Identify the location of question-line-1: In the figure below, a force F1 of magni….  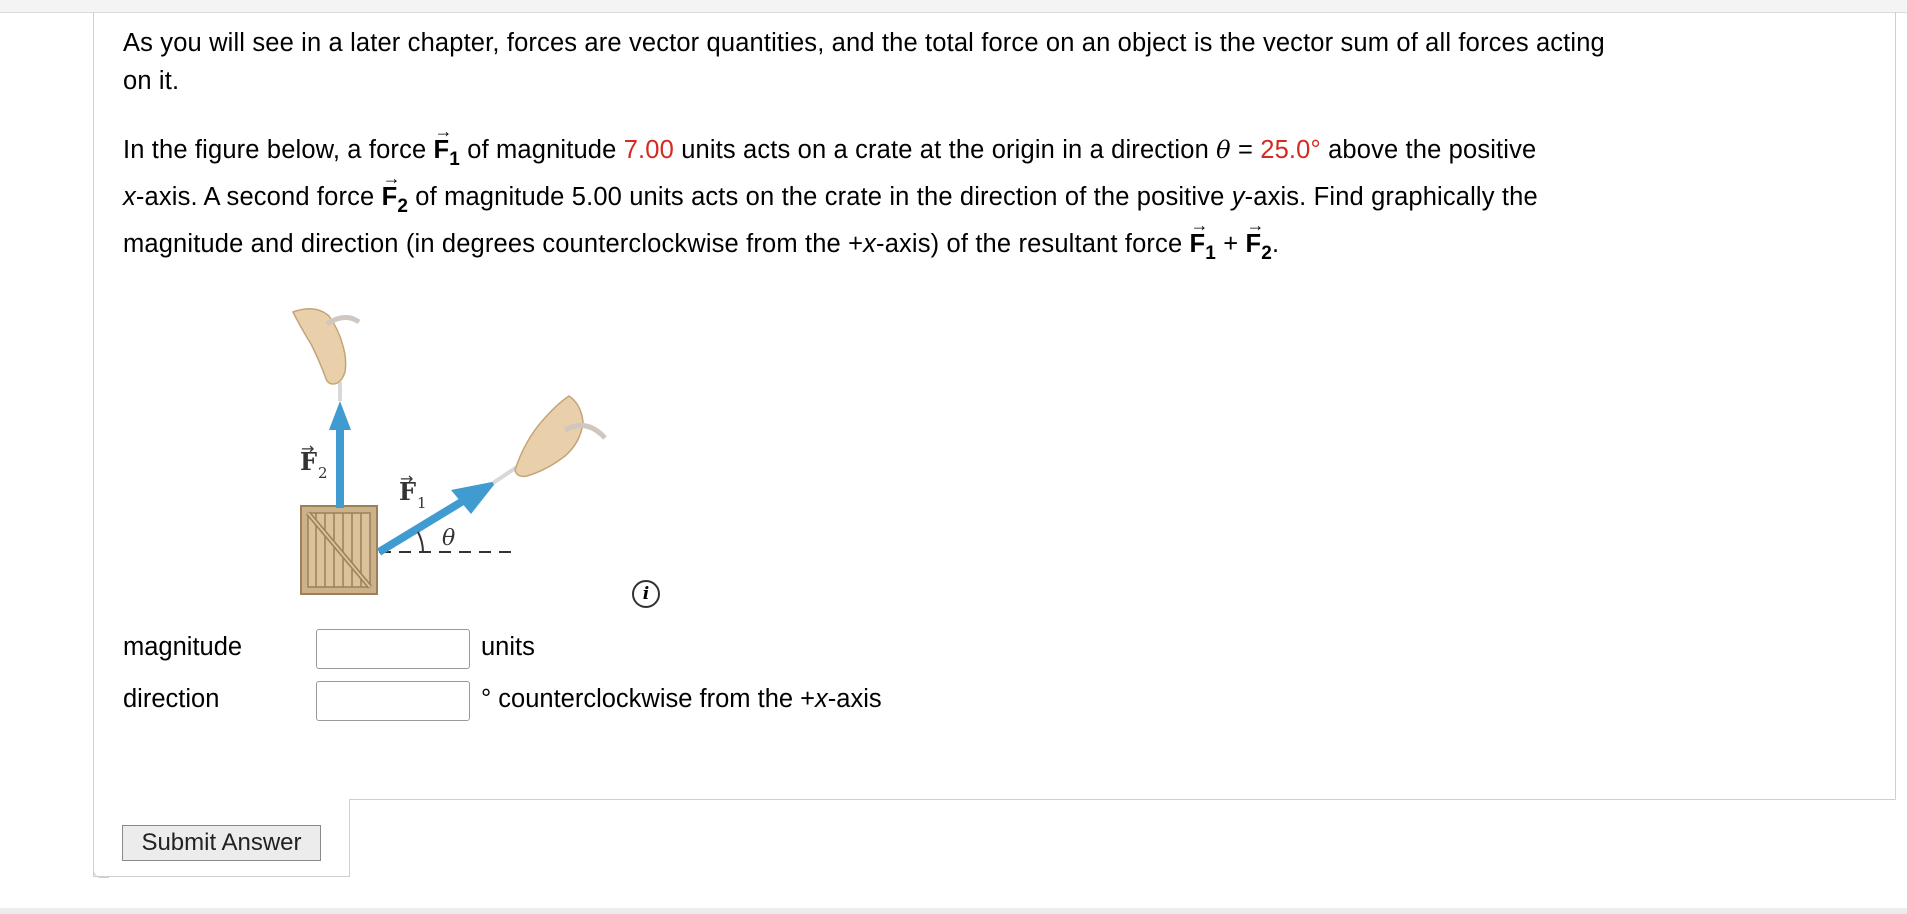
(830, 145).